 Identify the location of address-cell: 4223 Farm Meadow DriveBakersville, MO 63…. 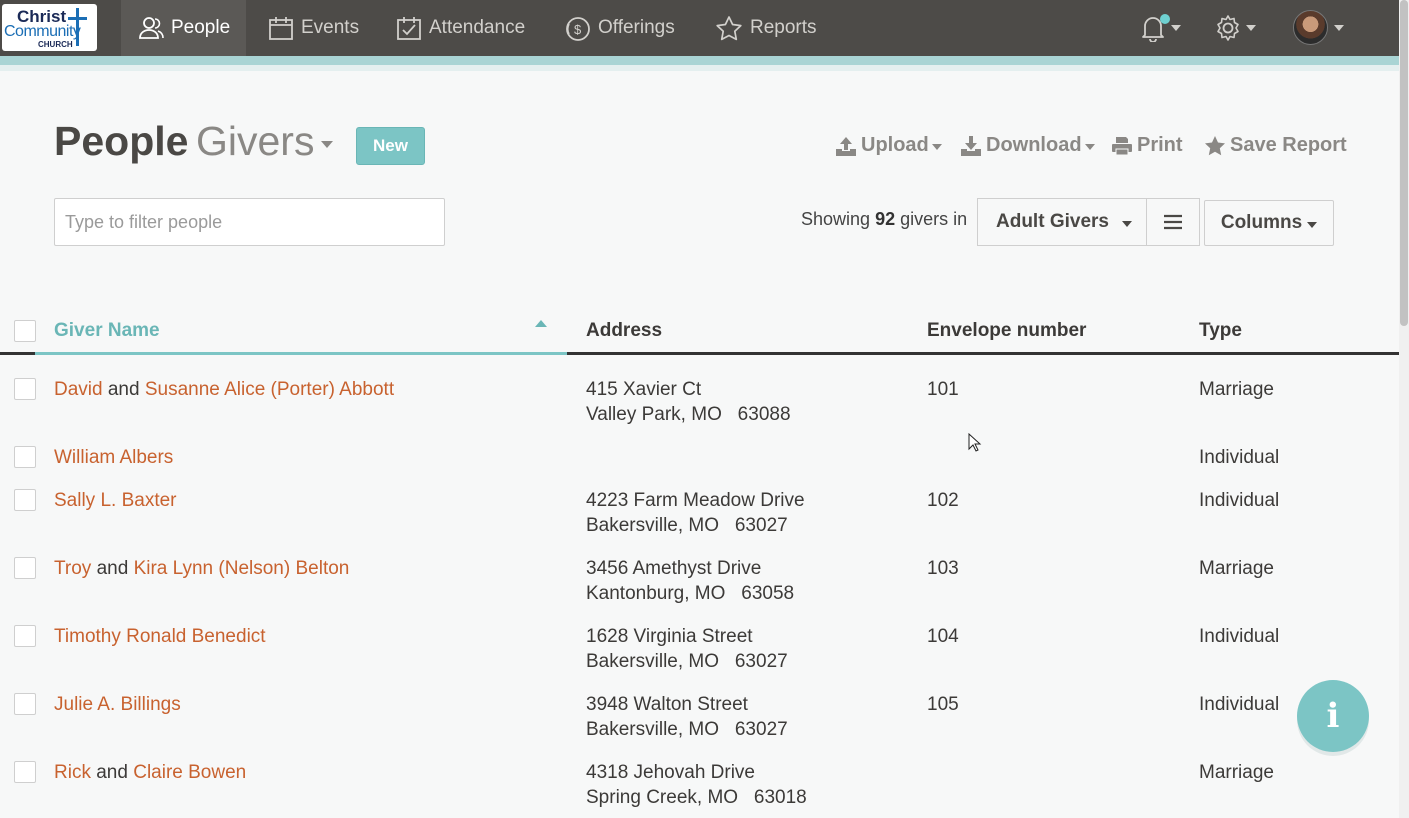
(695, 513).